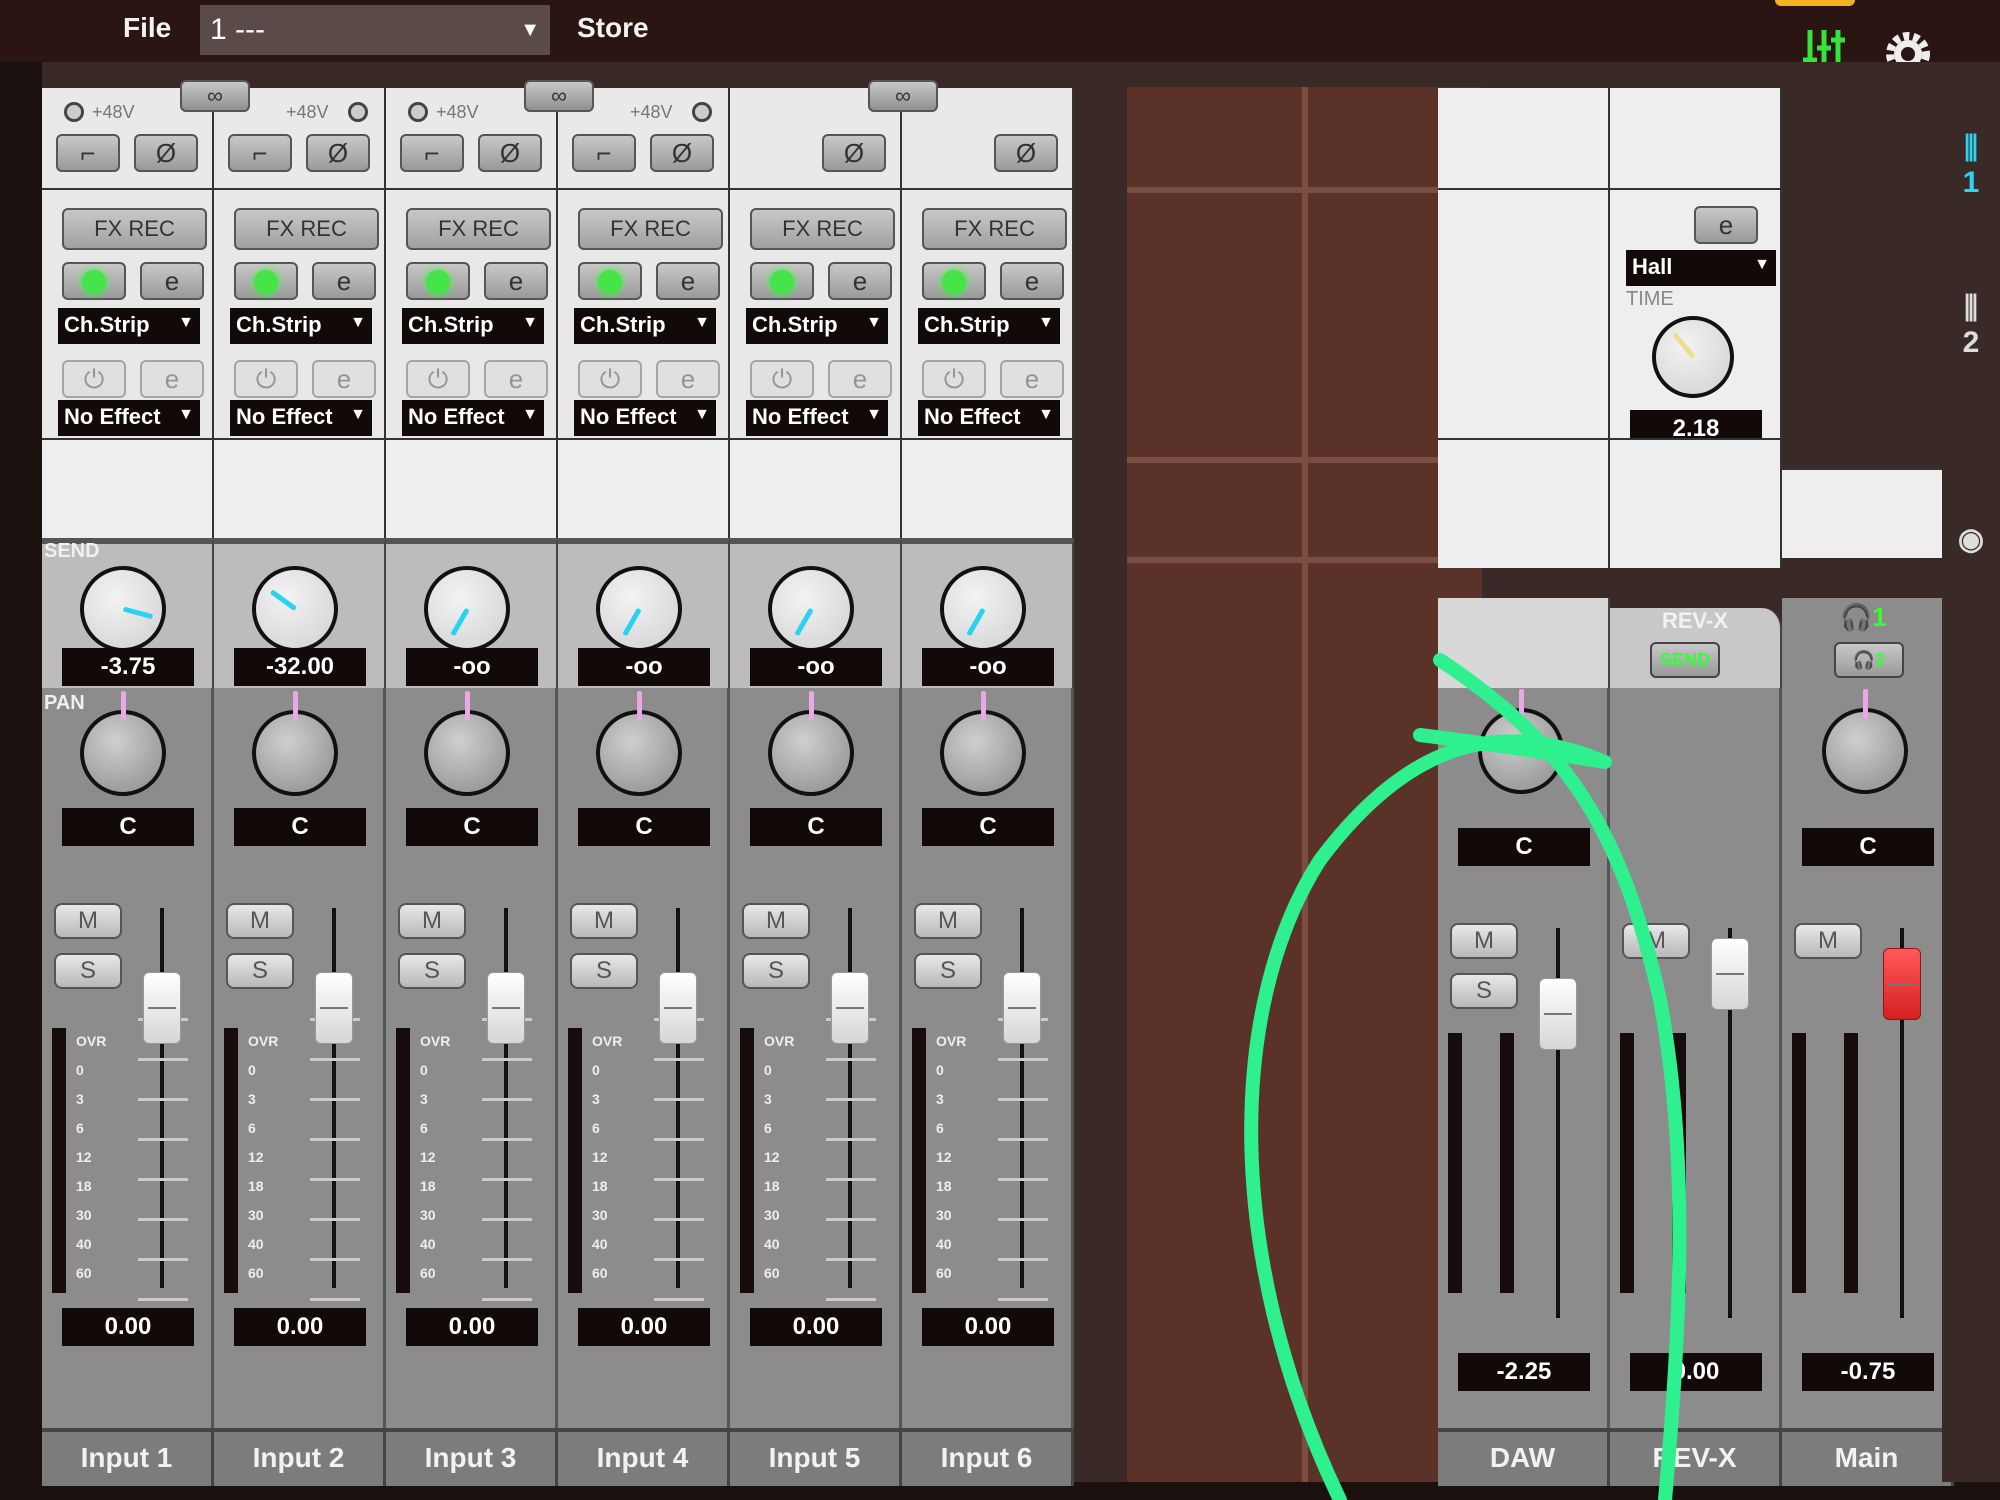  What do you see at coordinates (375, 30) in the screenshot?
I see `preset-select: 1 --- ▼` at bounding box center [375, 30].